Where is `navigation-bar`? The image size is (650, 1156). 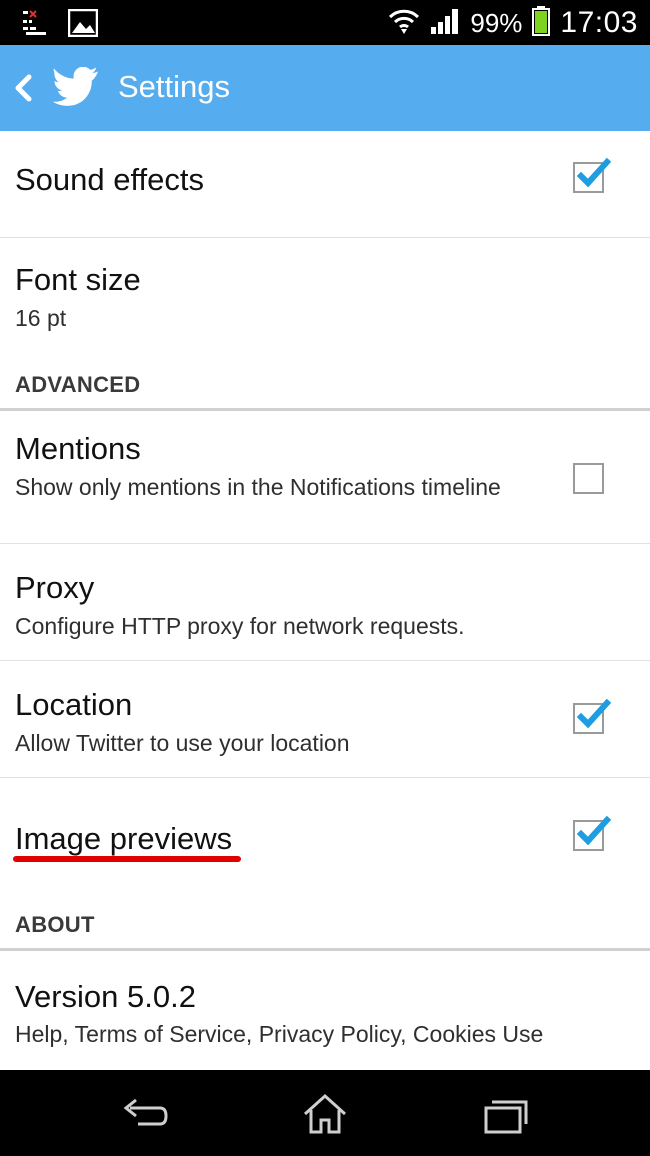
navigation-bar is located at coordinates (325, 1113).